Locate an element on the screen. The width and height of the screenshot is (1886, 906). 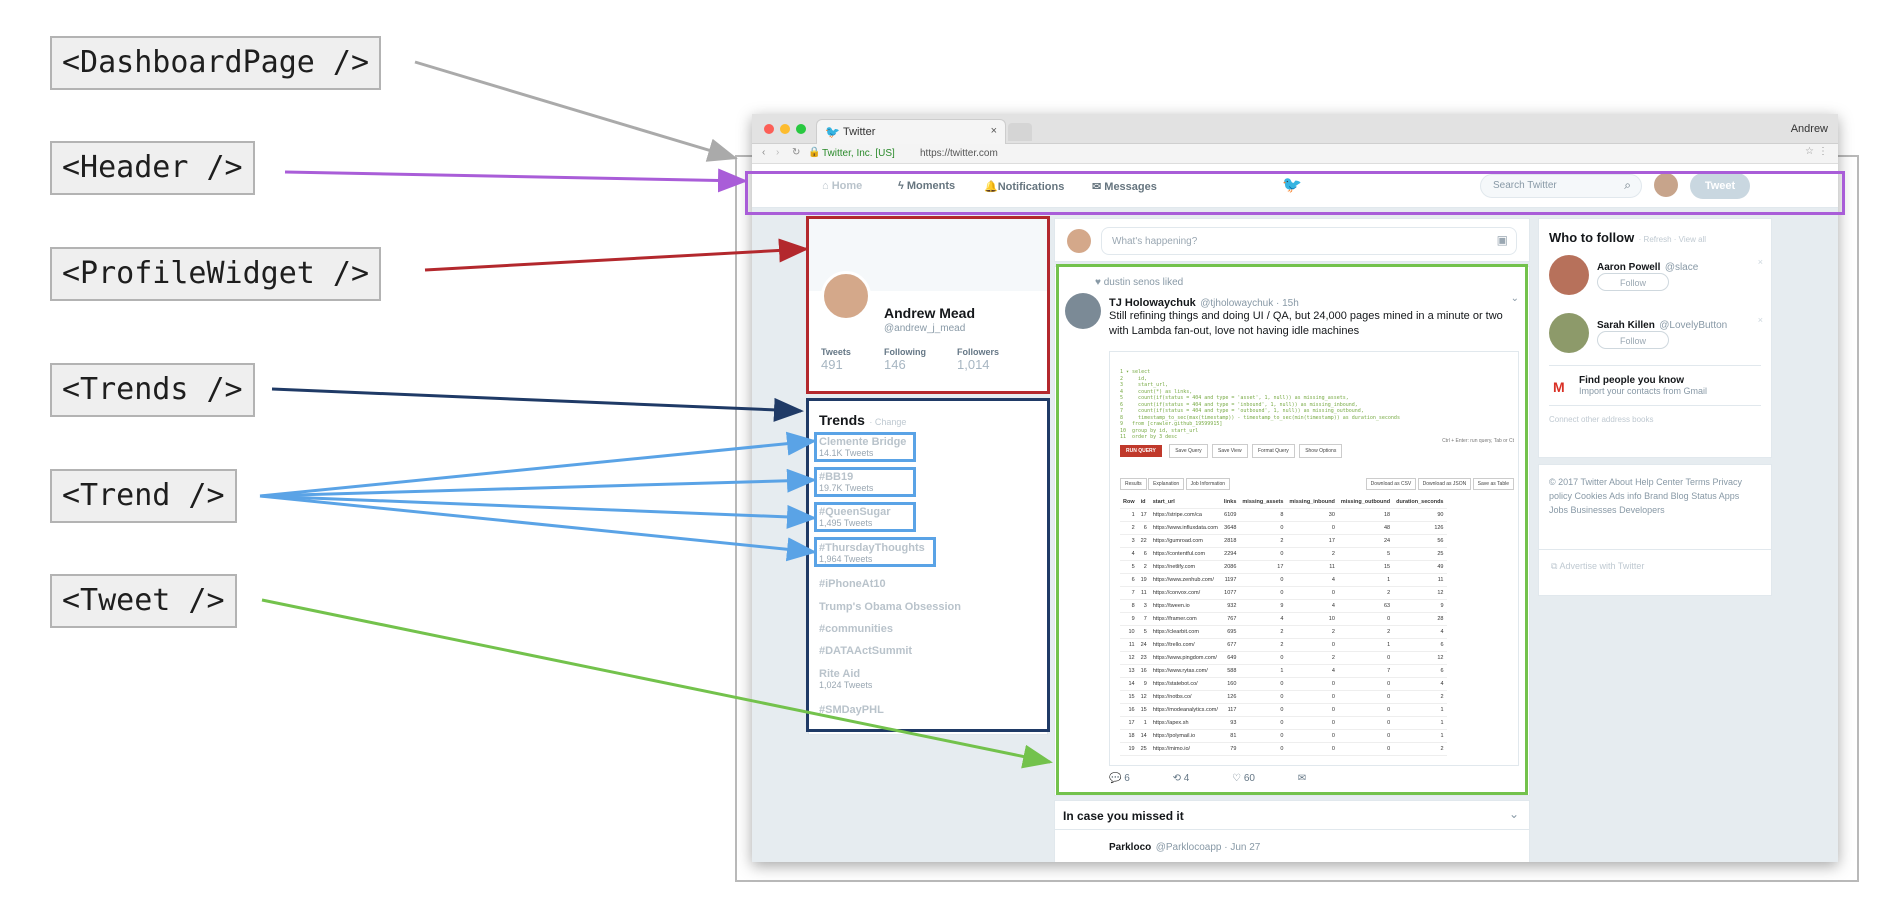
new-tab-button is located at coordinates (1020, 132).